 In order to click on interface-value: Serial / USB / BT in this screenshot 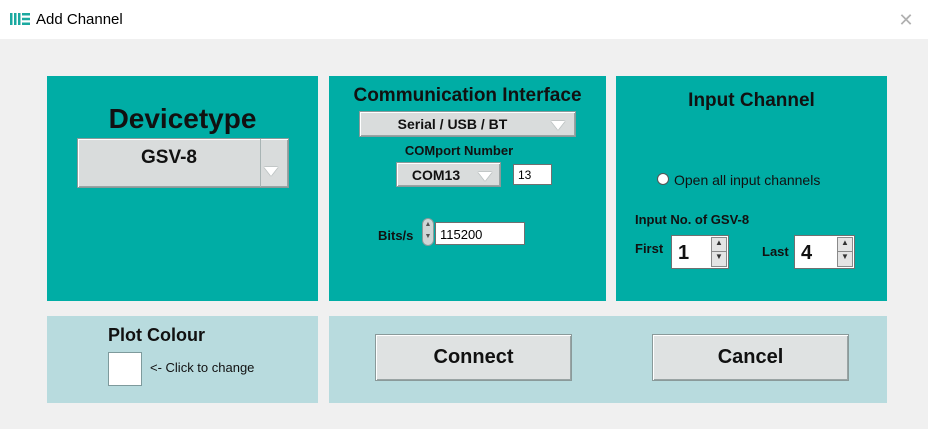, I will do `click(452, 124)`.